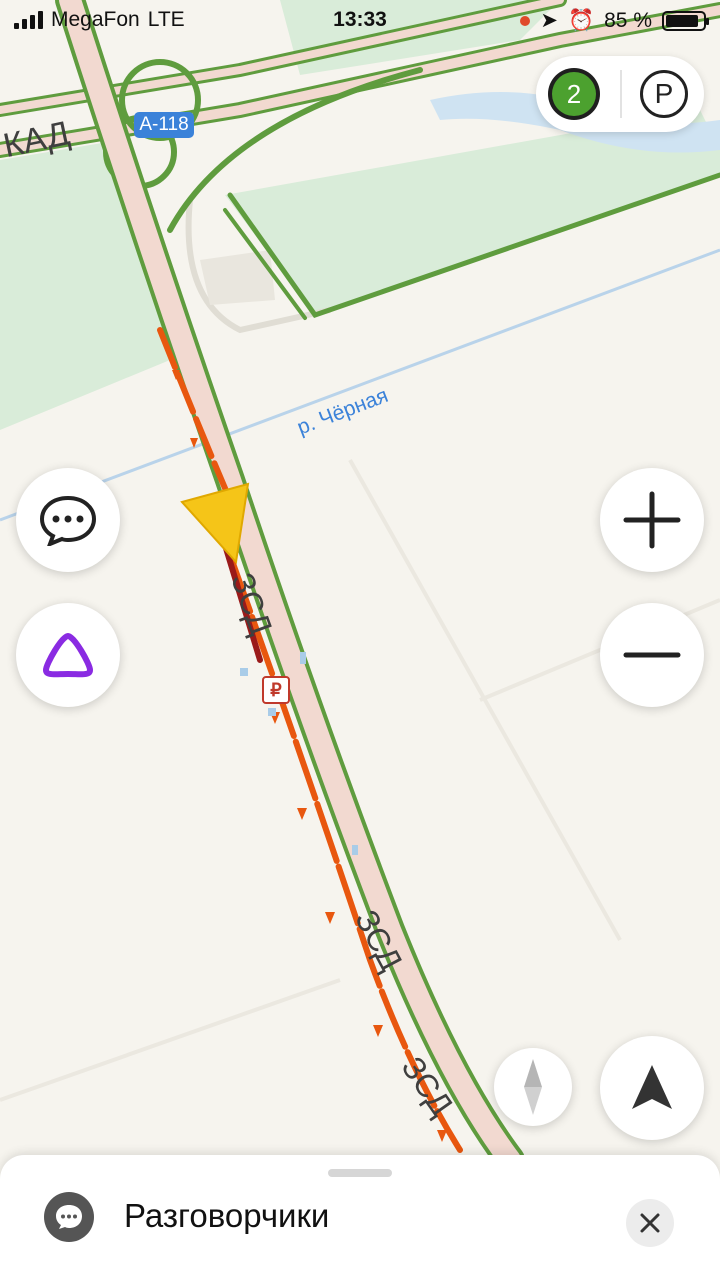  I want to click on plus-icon, so click(652, 520).